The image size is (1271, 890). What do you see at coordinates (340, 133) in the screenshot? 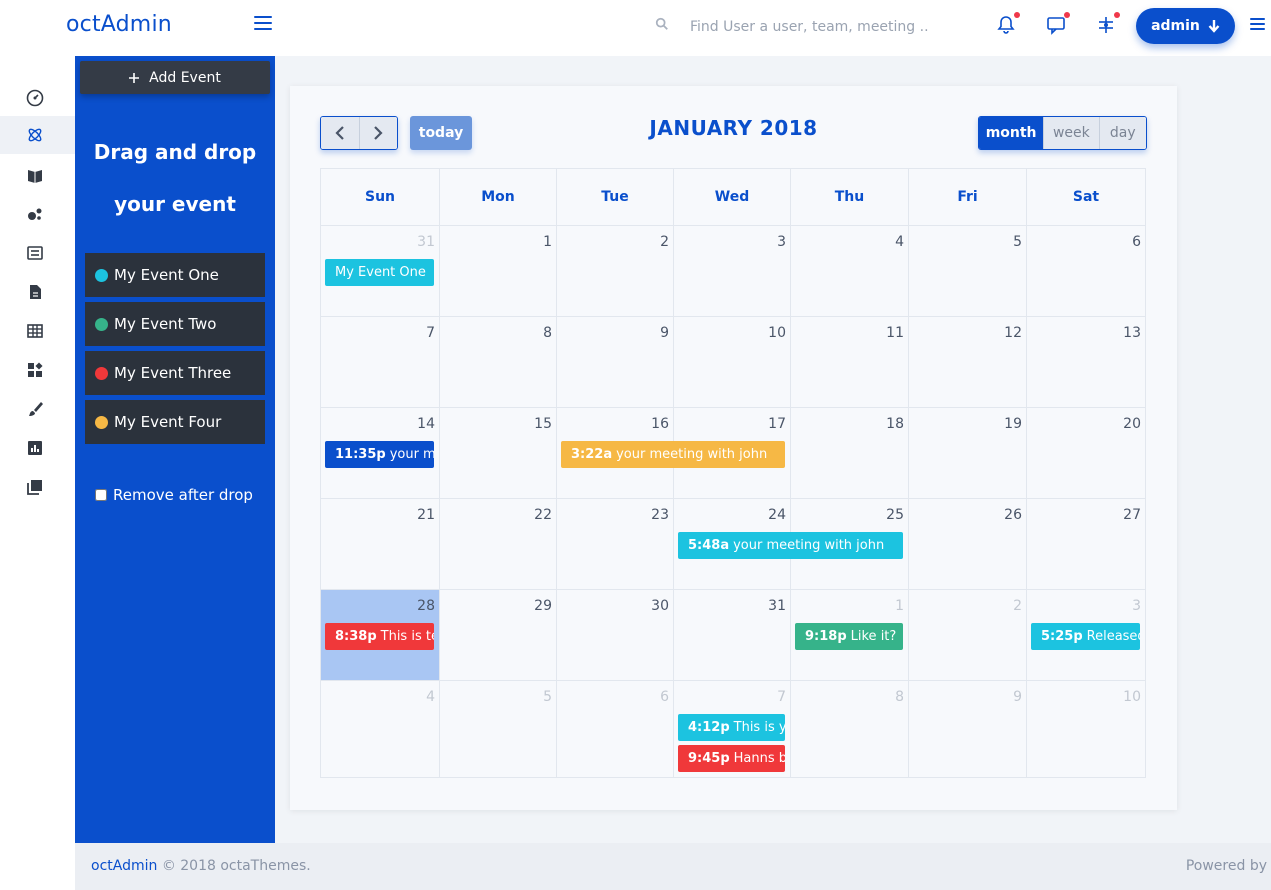
I see `prev-month-button` at bounding box center [340, 133].